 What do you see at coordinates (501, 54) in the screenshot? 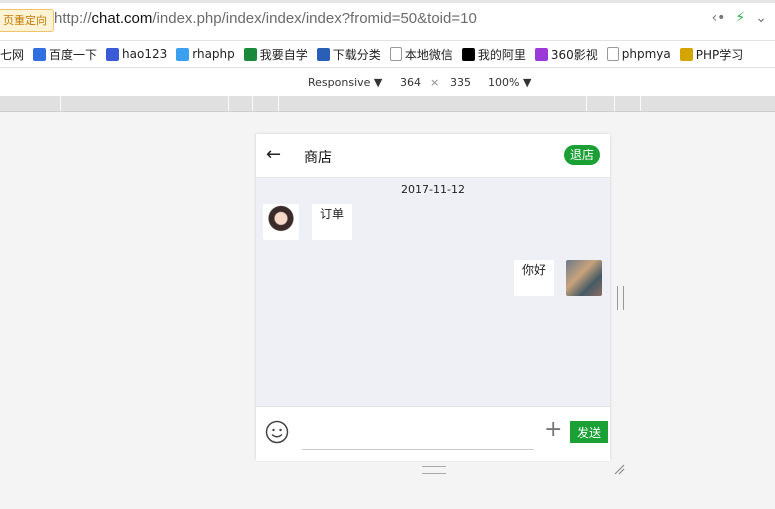
I see `bookmark-label: 我的阿里` at bounding box center [501, 54].